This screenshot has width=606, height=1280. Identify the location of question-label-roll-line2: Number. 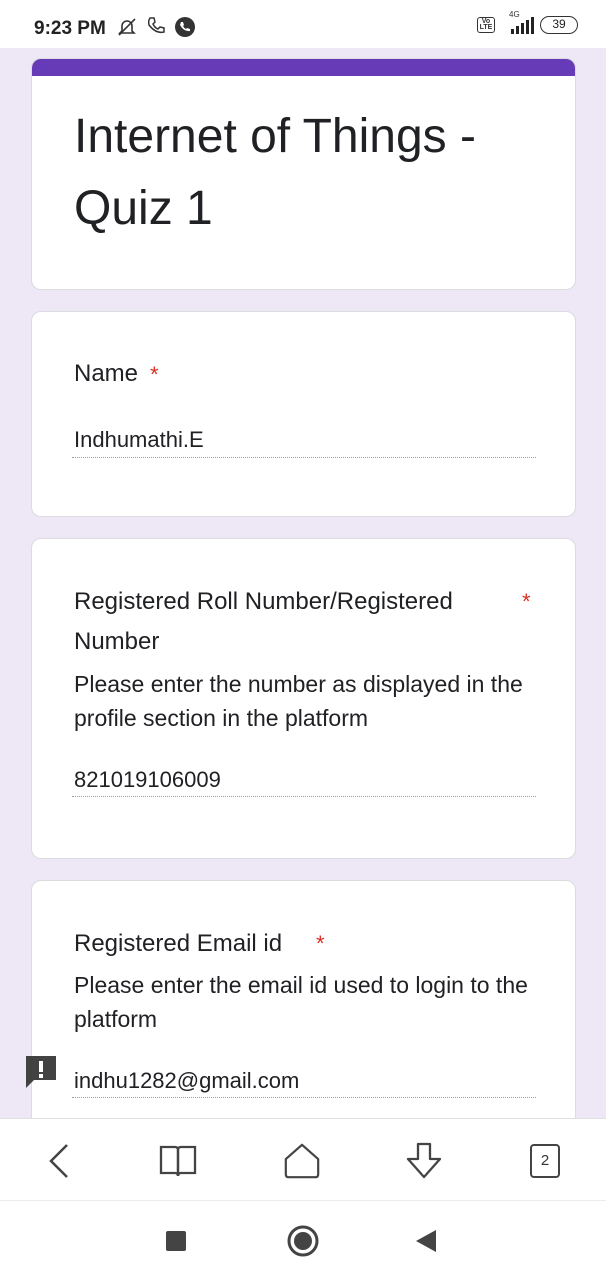
(117, 641).